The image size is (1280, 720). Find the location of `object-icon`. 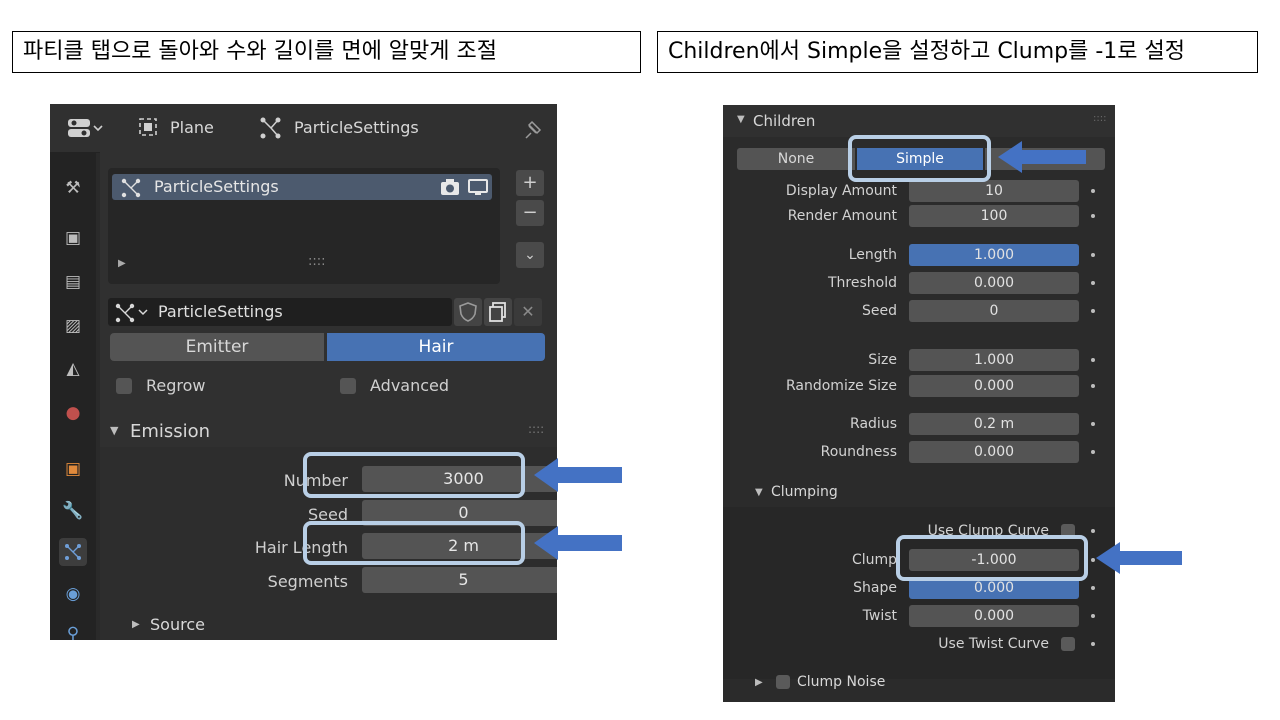

object-icon is located at coordinates (148, 128).